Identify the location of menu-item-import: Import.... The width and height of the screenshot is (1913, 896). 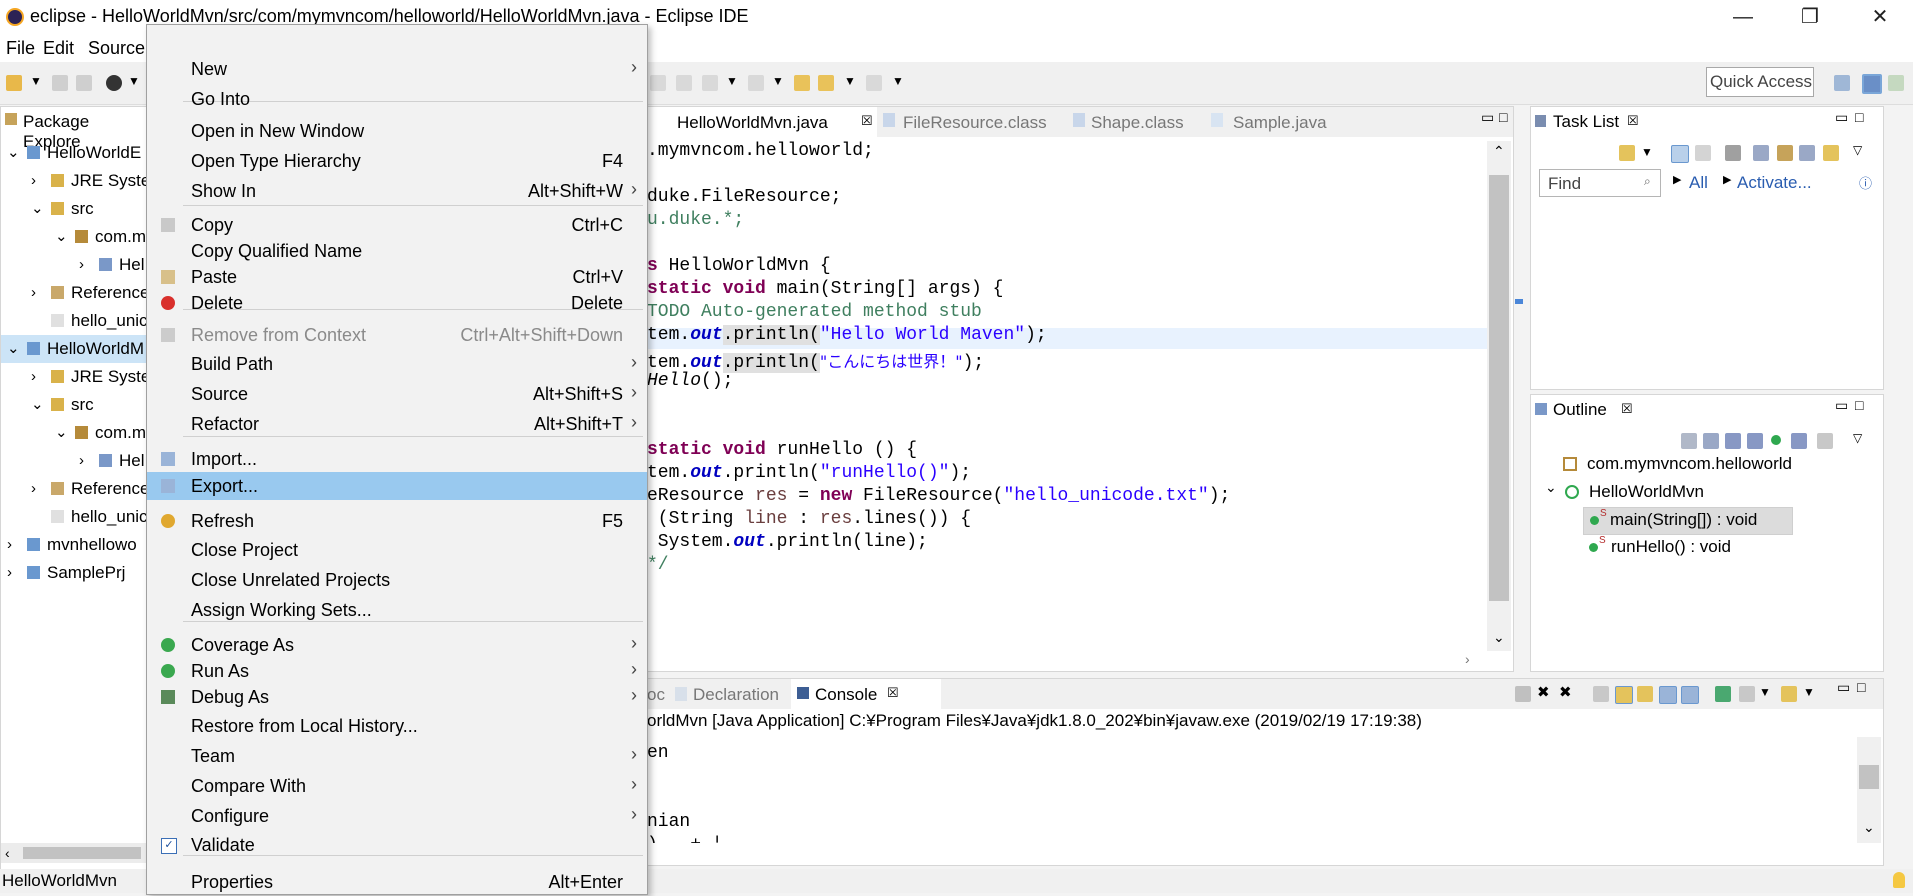
(397, 459).